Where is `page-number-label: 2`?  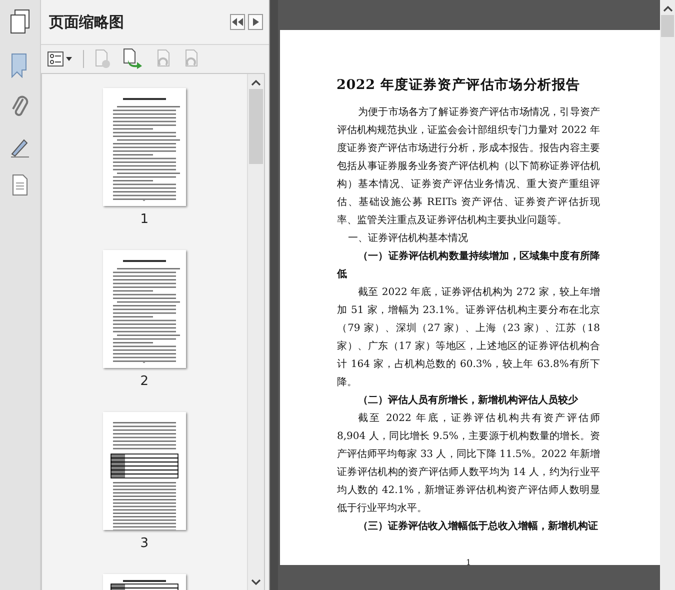
page-number-label: 2 is located at coordinates (144, 382).